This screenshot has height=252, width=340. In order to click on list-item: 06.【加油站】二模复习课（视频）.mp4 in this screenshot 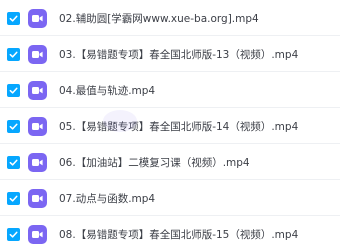, I will do `click(170, 162)`.